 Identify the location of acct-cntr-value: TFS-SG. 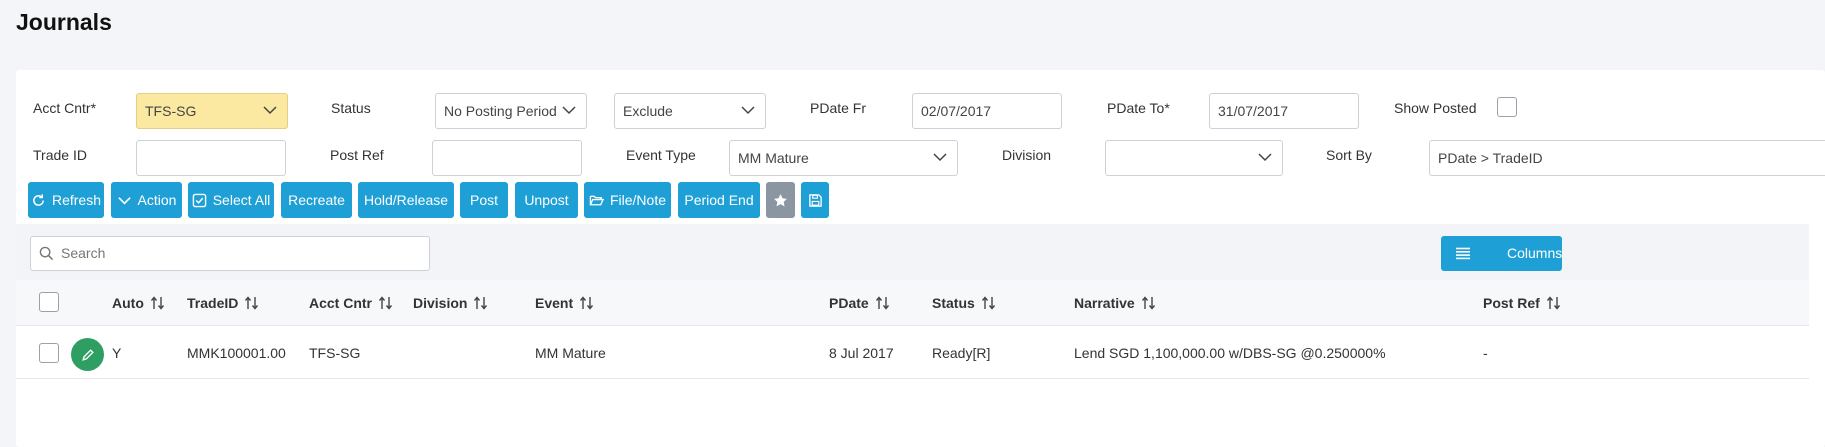
(171, 111).